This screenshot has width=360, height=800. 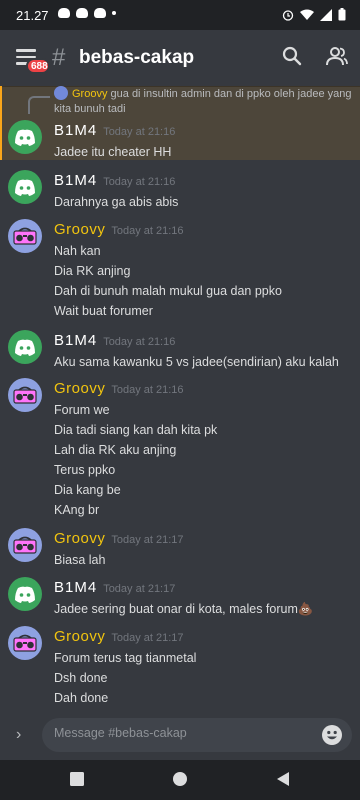 I want to click on message-input-container, so click(x=197, y=735).